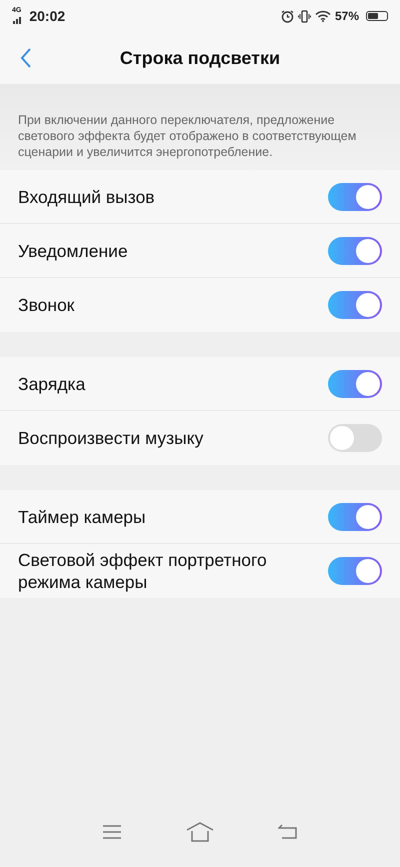  I want to click on setting-label: Звонок, so click(46, 305).